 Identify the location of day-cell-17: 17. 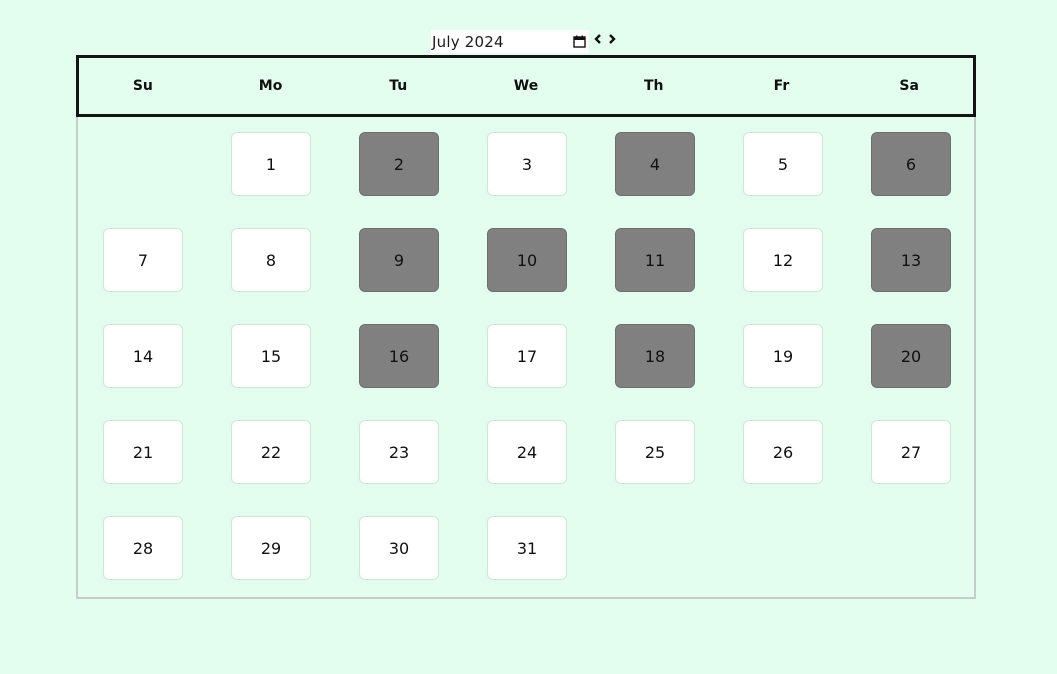
(527, 356).